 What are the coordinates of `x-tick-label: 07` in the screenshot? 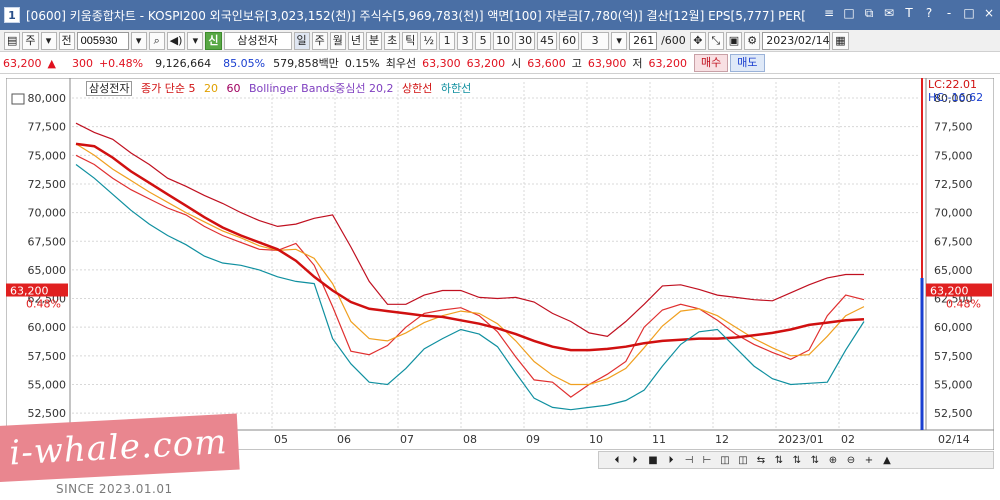 It's located at (407, 439).